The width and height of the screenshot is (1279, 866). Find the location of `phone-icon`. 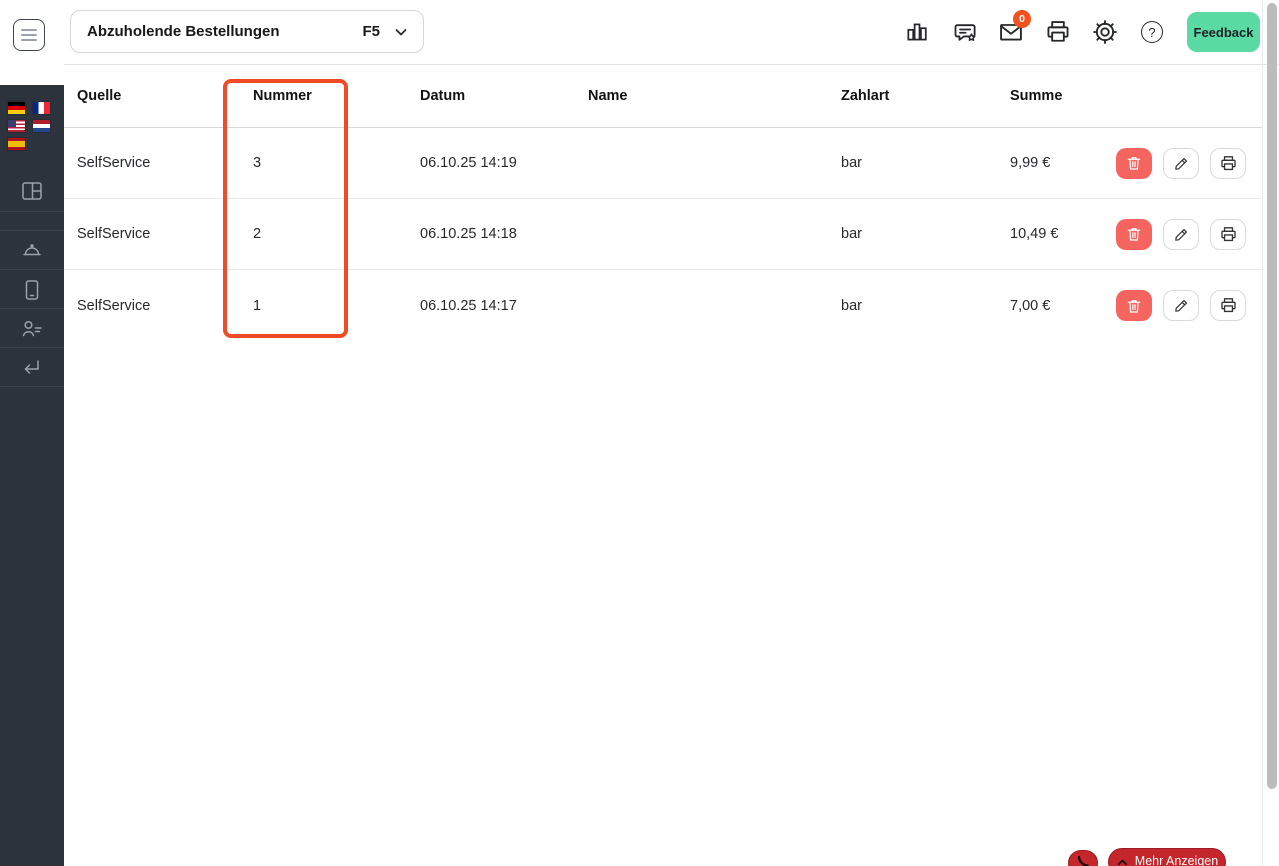

phone-icon is located at coordinates (1083, 860).